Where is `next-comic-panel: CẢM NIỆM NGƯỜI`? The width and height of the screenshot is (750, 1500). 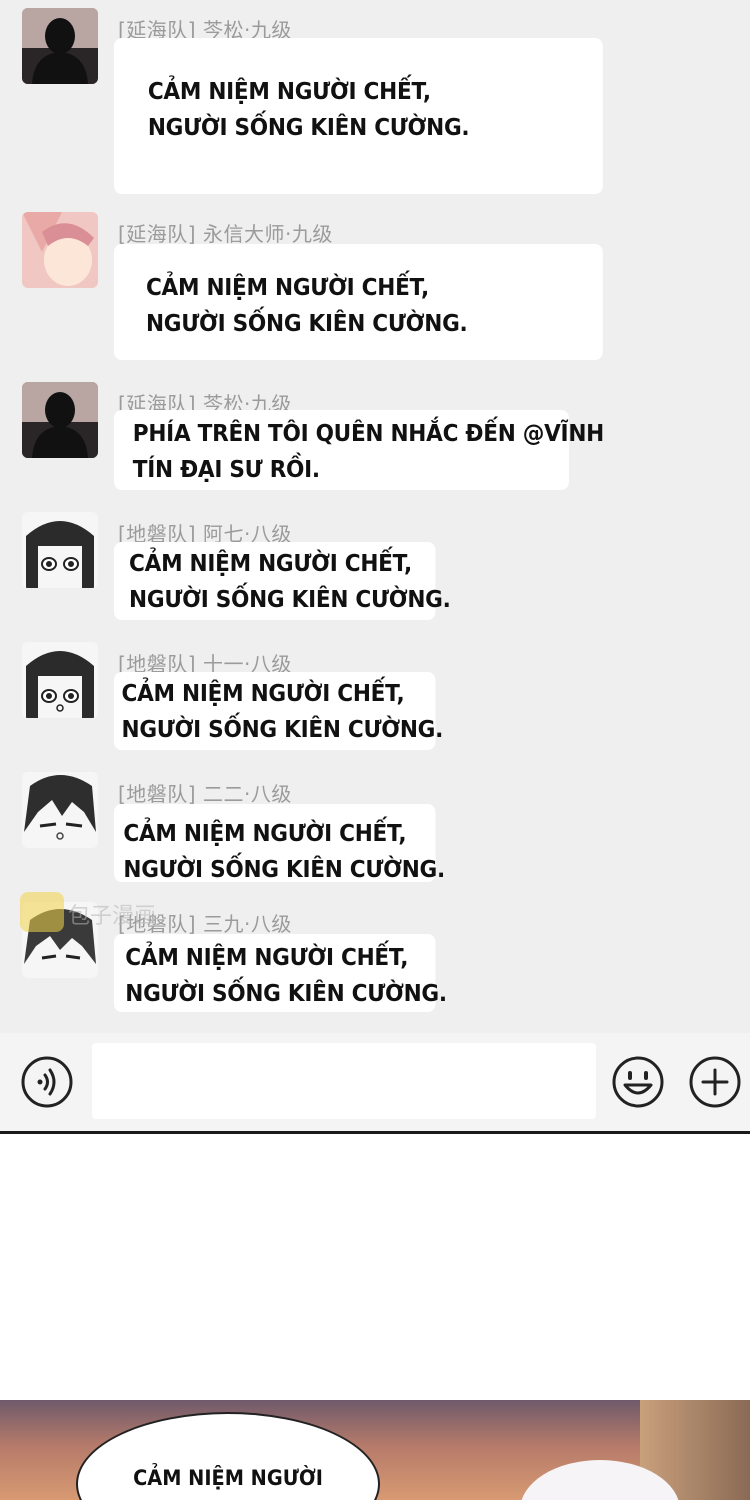 next-comic-panel: CẢM NIỆM NGƯỜI is located at coordinates (375, 1450).